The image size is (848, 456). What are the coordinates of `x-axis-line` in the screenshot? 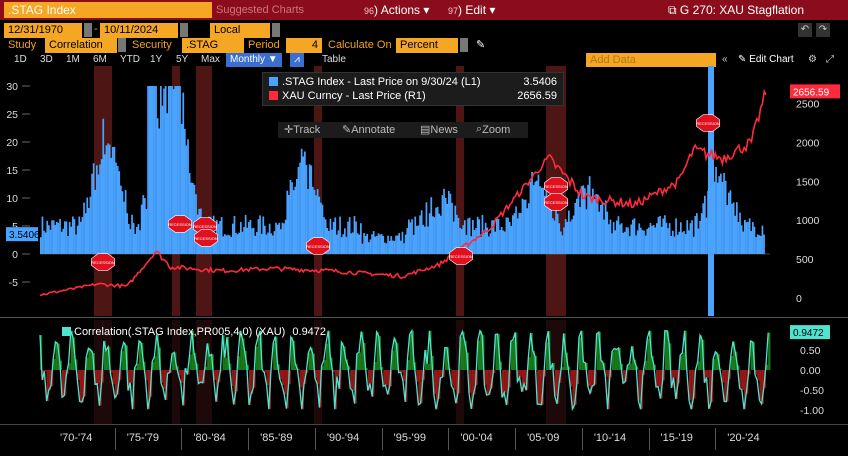 It's located at (424, 424).